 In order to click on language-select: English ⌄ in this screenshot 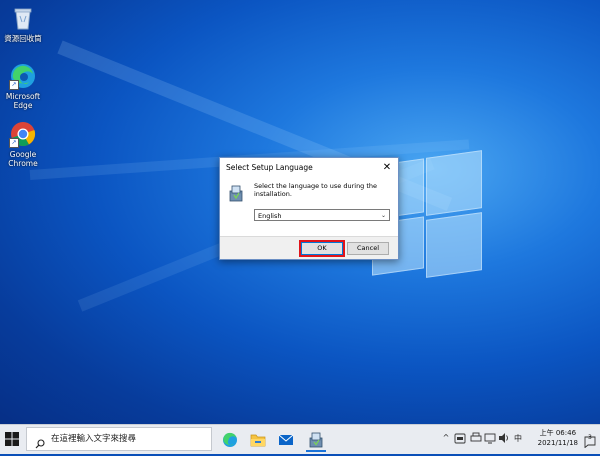, I will do `click(322, 215)`.